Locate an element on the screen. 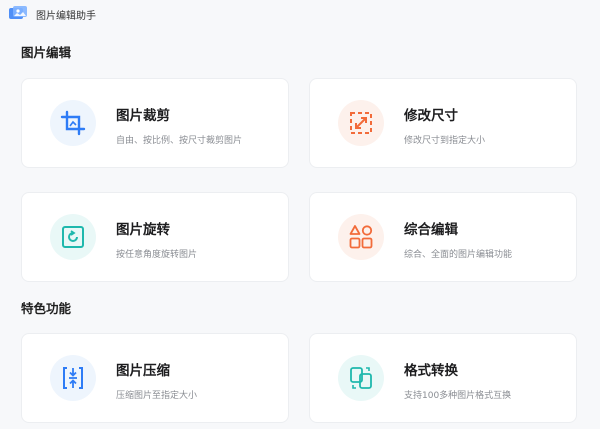 Image resolution: width=600 pixels, height=429 pixels. convert-icon-circle is located at coordinates (361, 378).